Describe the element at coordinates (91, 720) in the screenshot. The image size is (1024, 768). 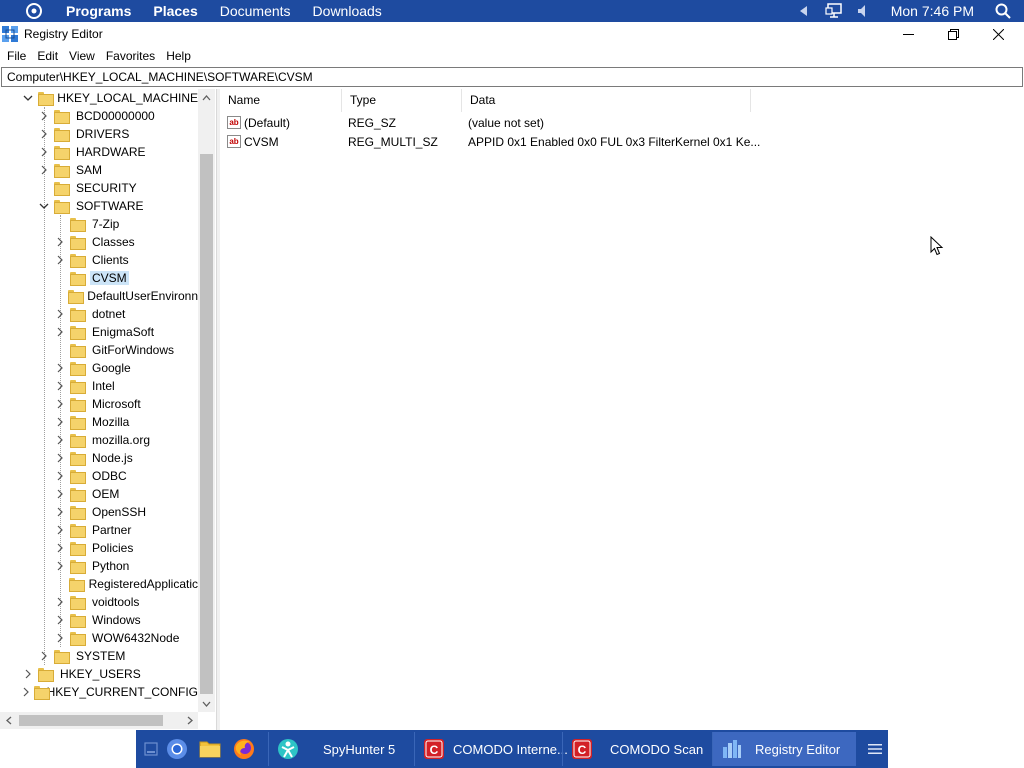
I see `tree-horizontal-scroll-thumb` at that location.